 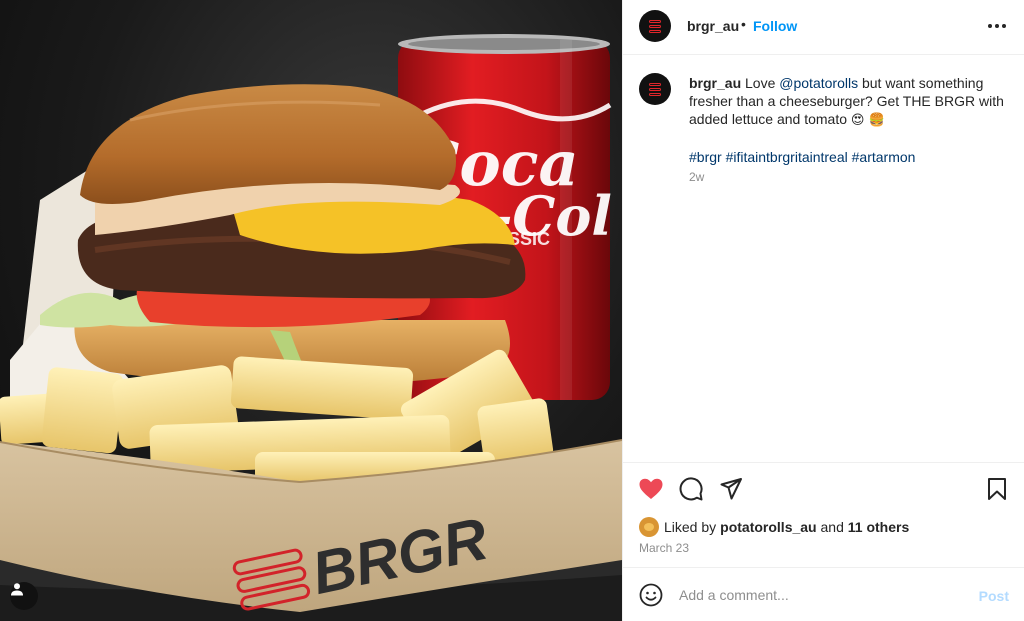 I want to click on share-icon, so click(x=731, y=489).